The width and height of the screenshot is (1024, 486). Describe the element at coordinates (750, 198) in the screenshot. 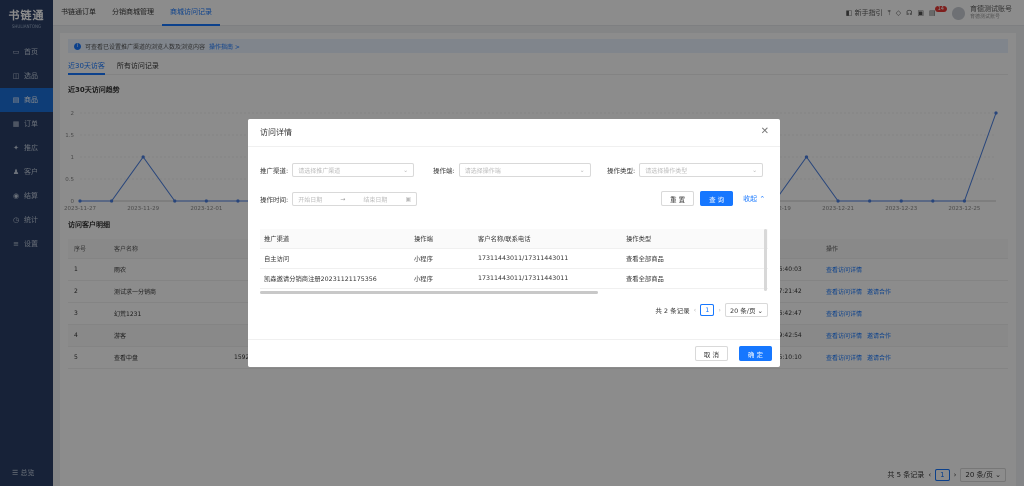

I see `collapse-label: 收起` at that location.